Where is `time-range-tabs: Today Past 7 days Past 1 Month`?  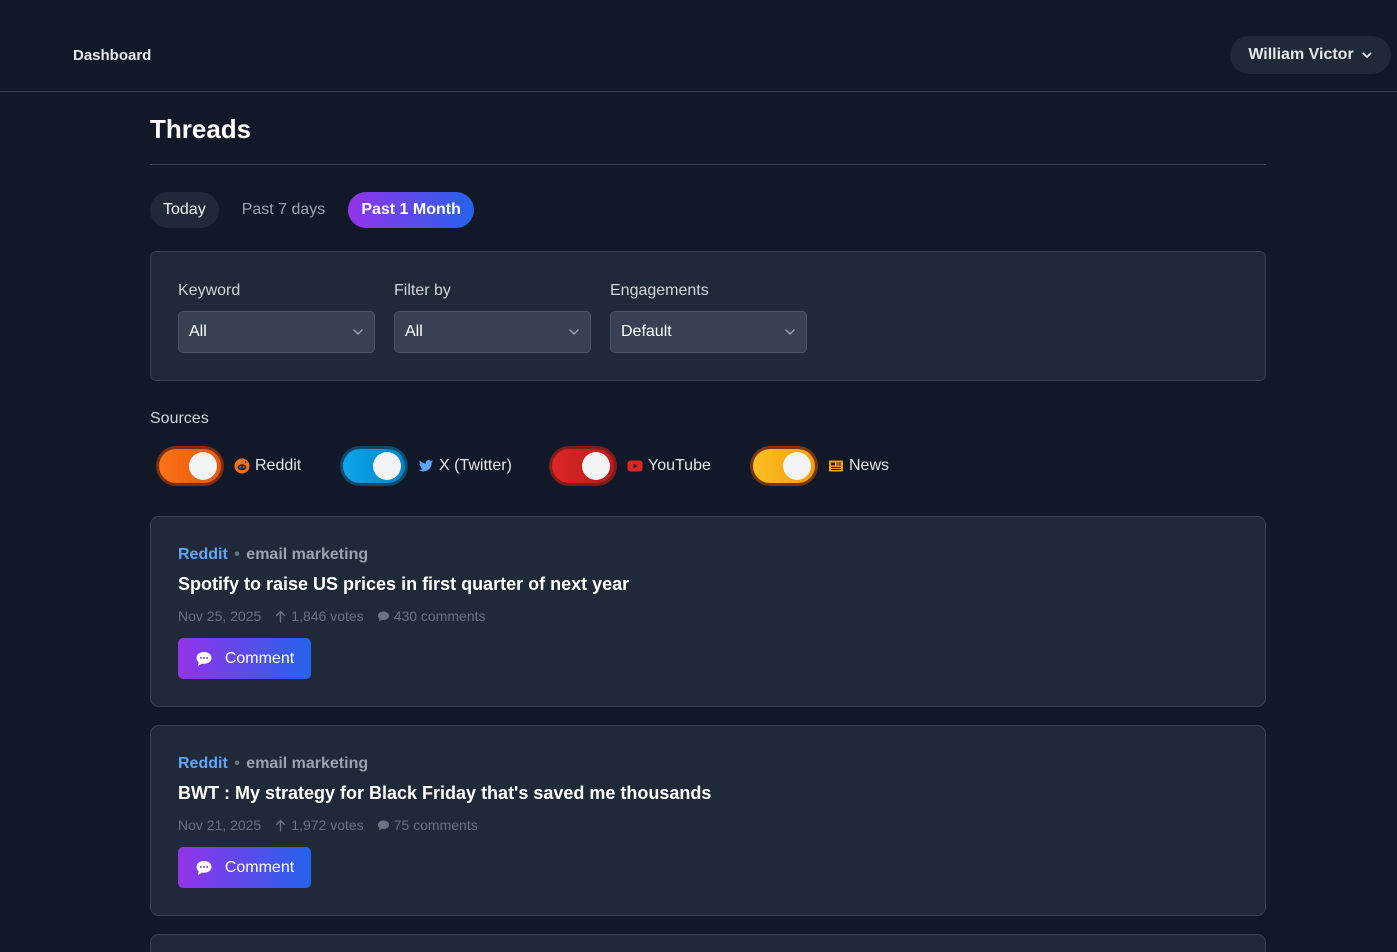
time-range-tabs: Today Past 7 days Past 1 Month is located at coordinates (317, 210).